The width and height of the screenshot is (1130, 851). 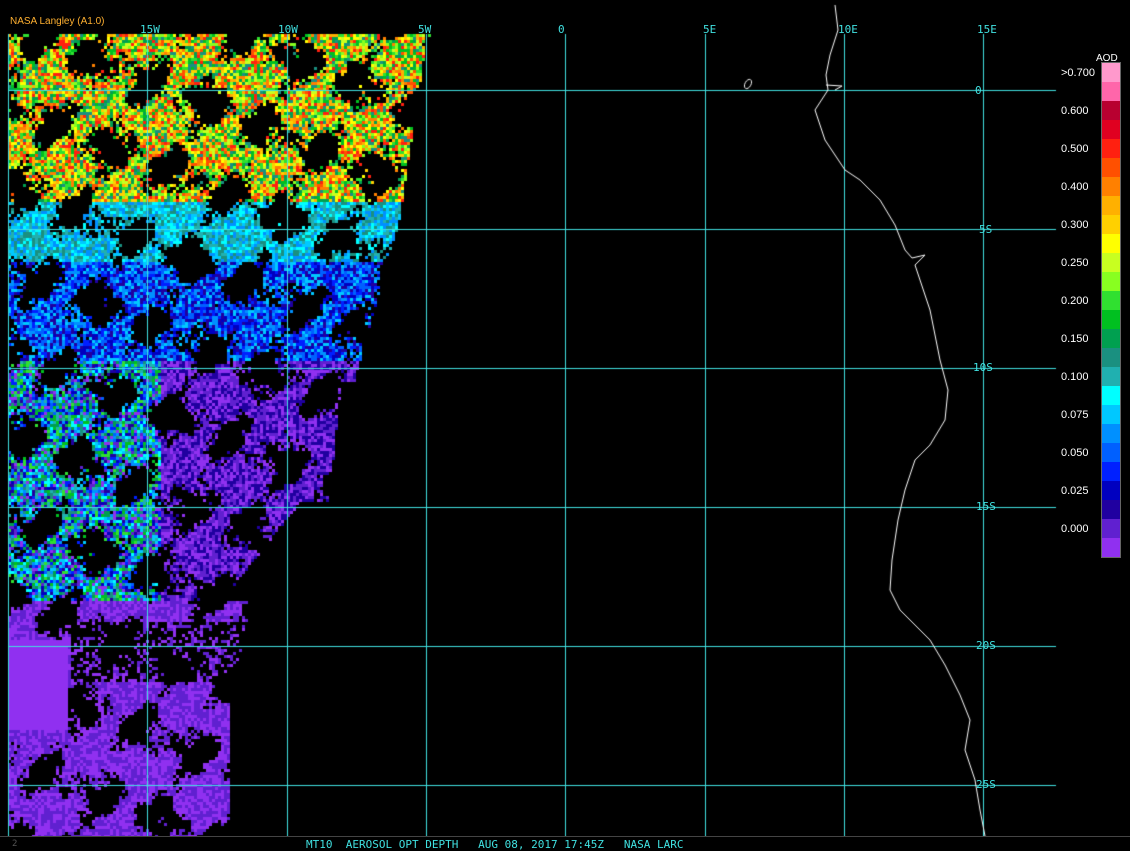 What do you see at coordinates (1075, 529) in the screenshot?
I see `colorbar-label: 0.000` at bounding box center [1075, 529].